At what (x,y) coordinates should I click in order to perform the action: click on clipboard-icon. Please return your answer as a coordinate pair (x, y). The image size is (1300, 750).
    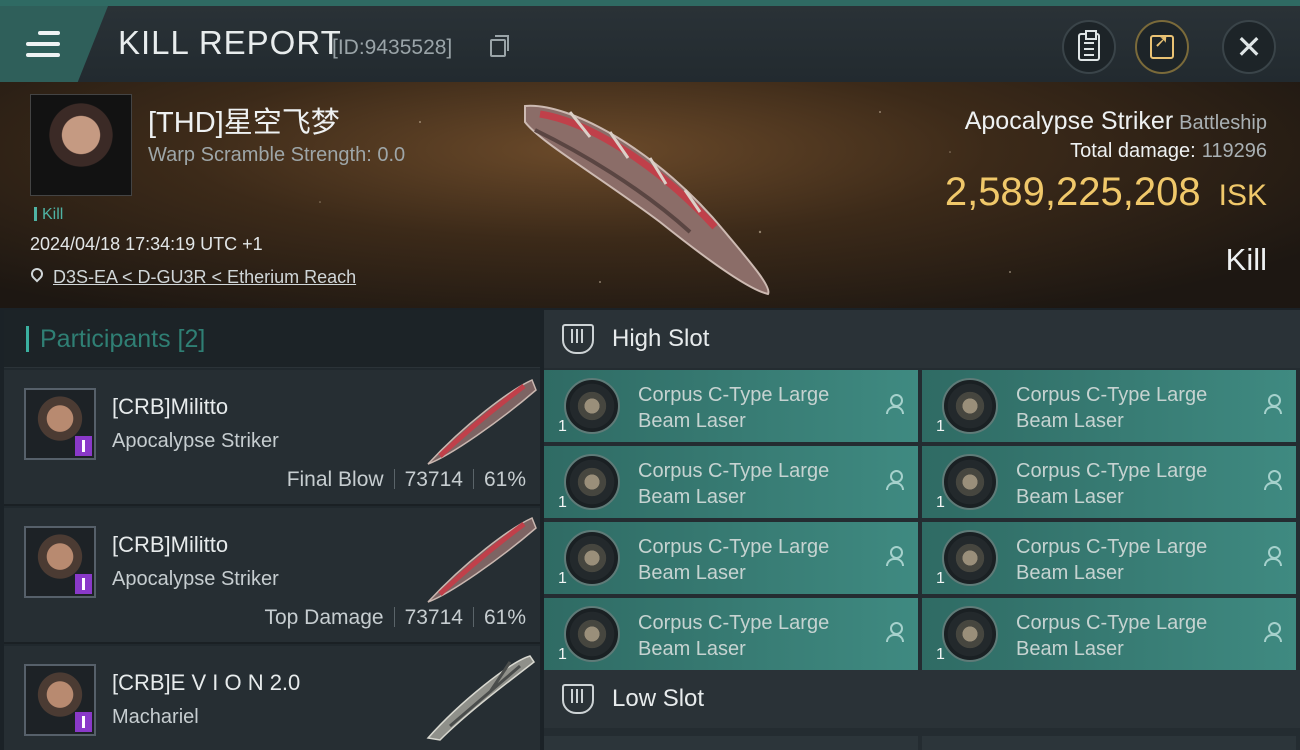
    Looking at the image, I should click on (1089, 45).